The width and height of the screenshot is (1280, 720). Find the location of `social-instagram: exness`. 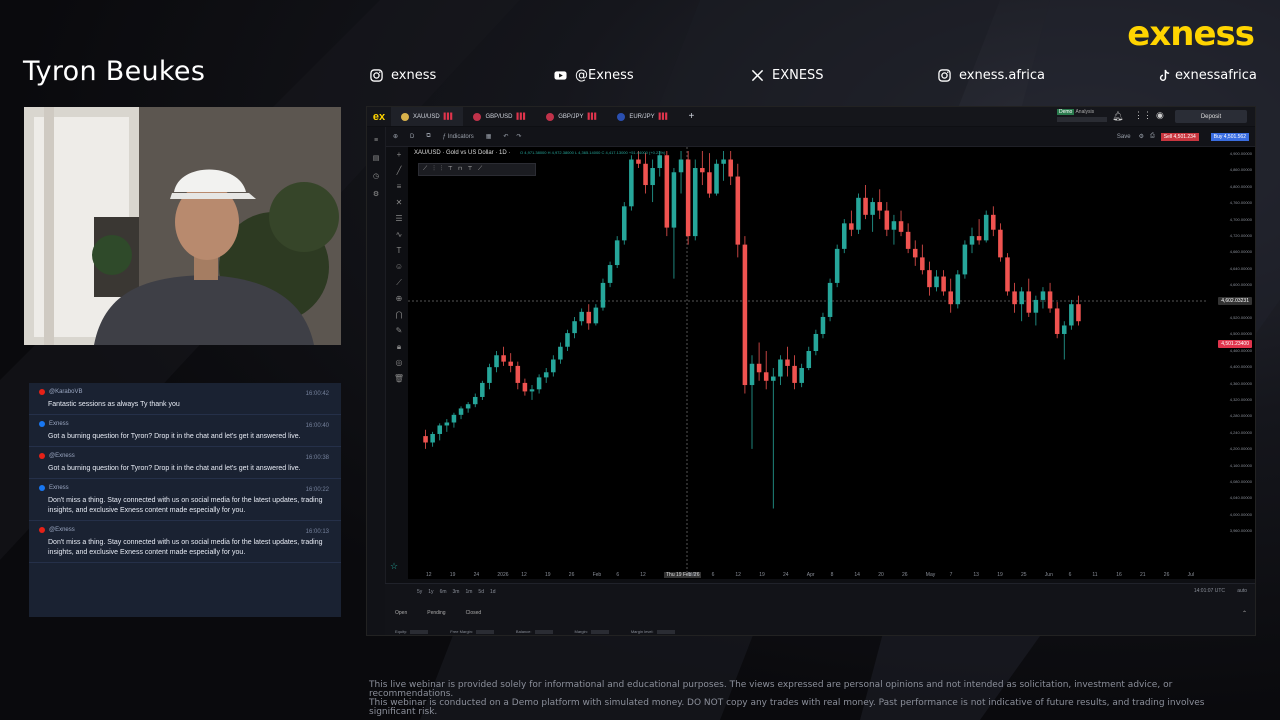

social-instagram: exness is located at coordinates (403, 75).